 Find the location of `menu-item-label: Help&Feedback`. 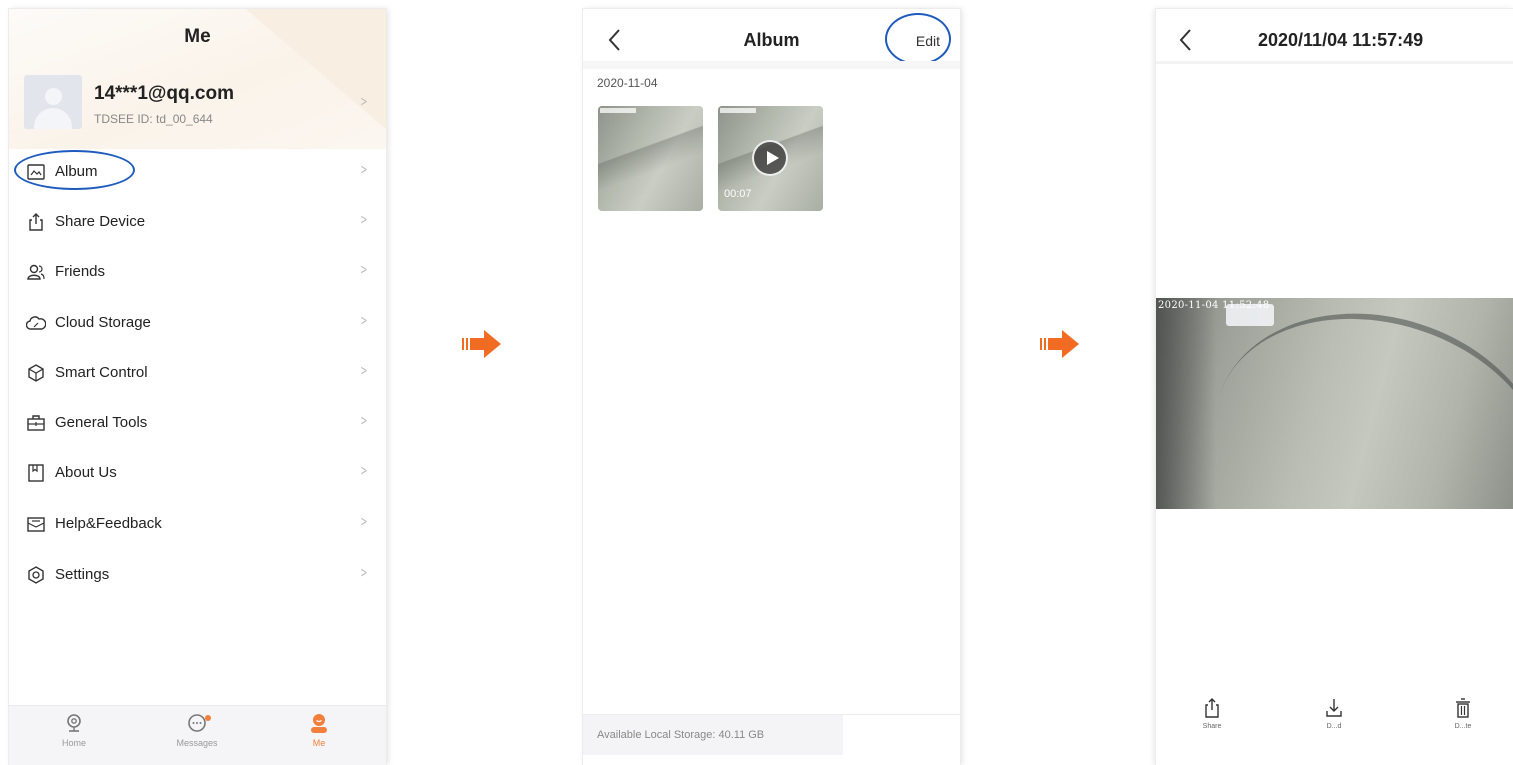

menu-item-label: Help&Feedback is located at coordinates (108, 523).